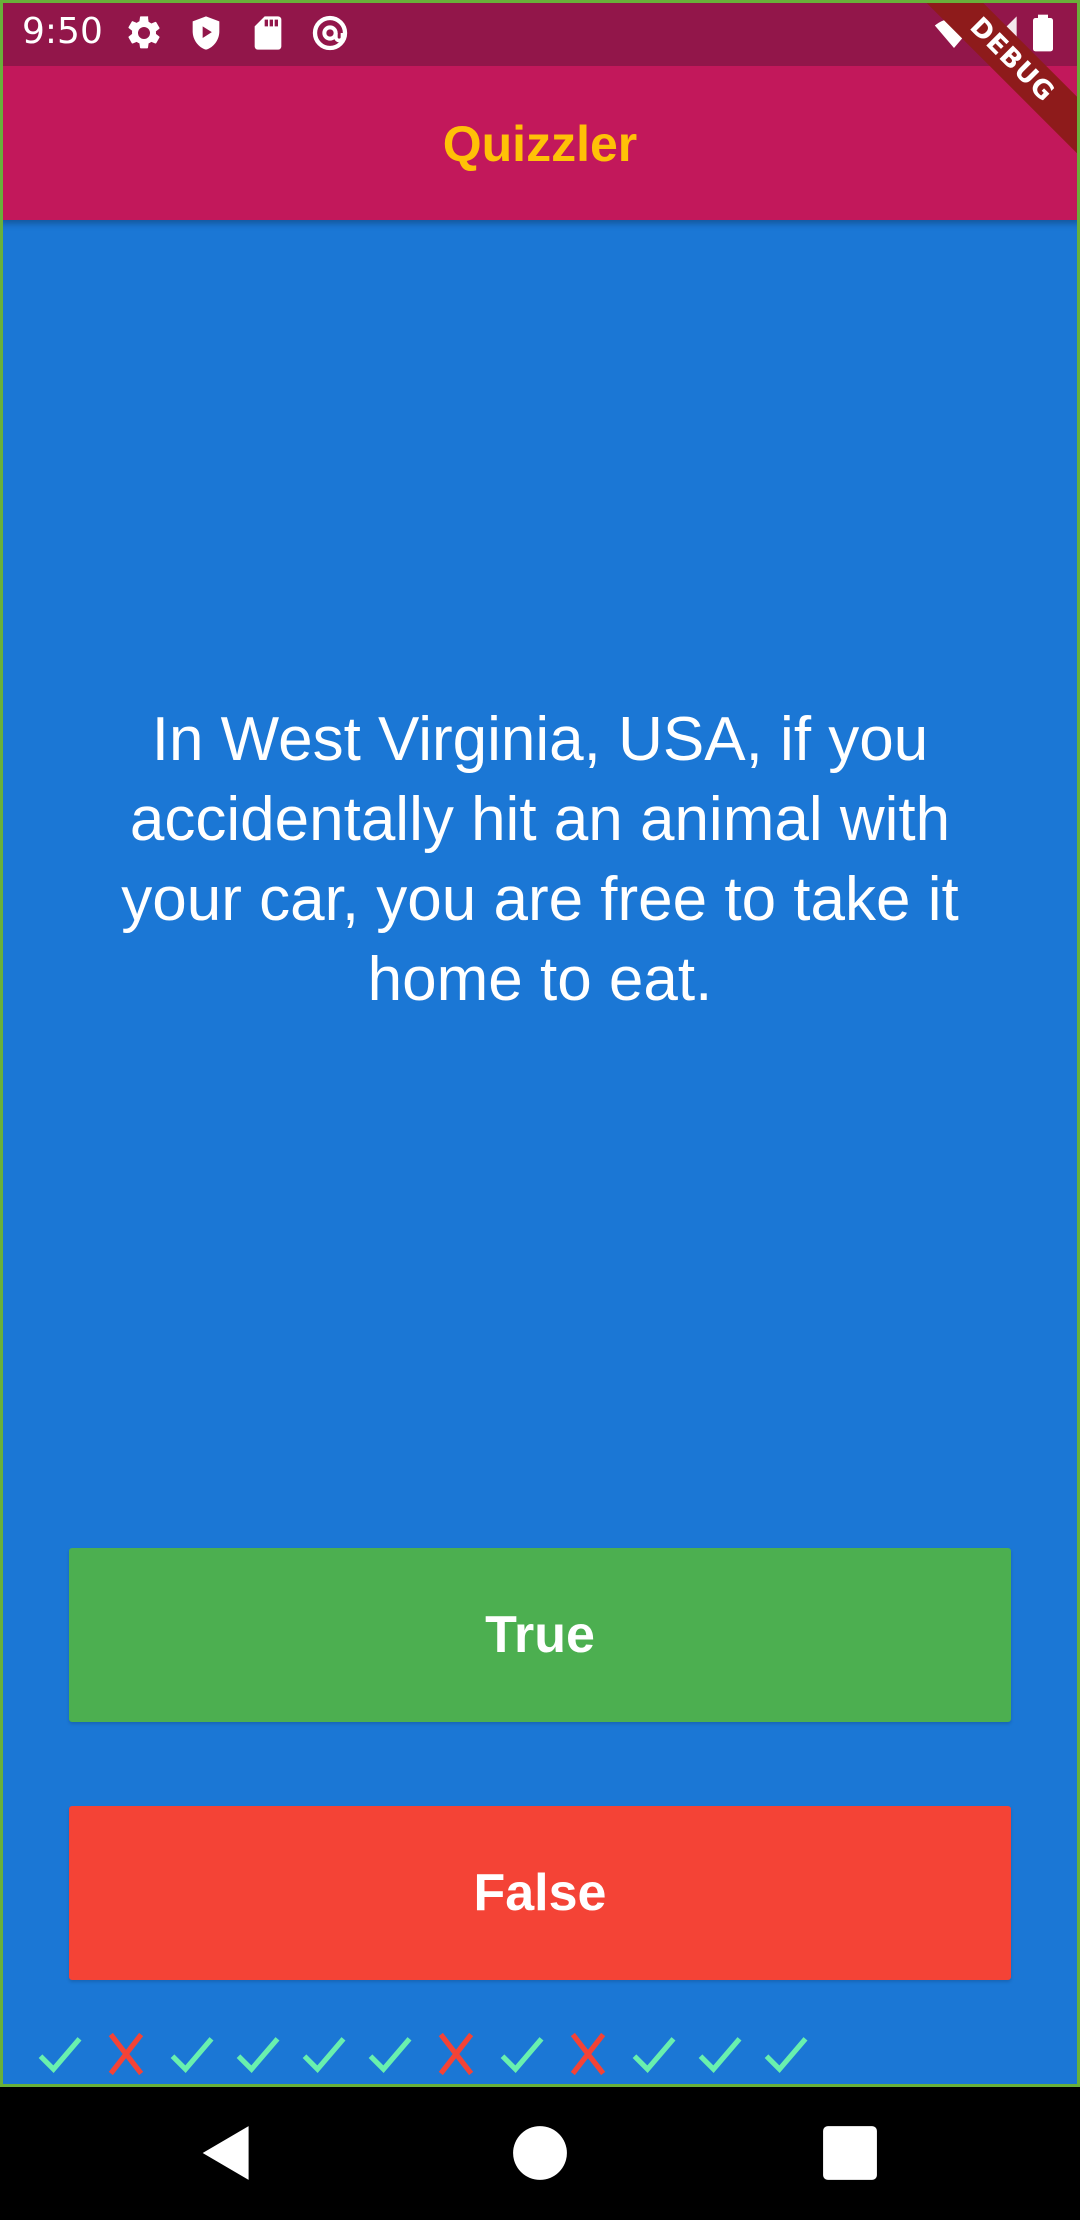 Image resolution: width=1080 pixels, height=2220 pixels. I want to click on status-bar: 9:50, so click(540, 33).